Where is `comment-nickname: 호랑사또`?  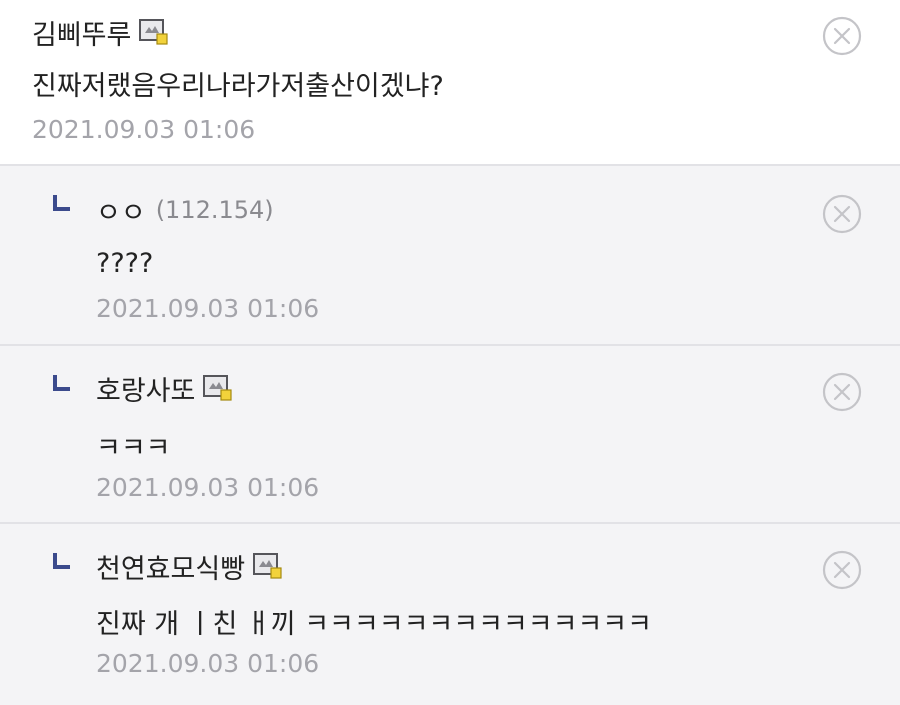
comment-nickname: 호랑사또 is located at coordinates (145, 388).